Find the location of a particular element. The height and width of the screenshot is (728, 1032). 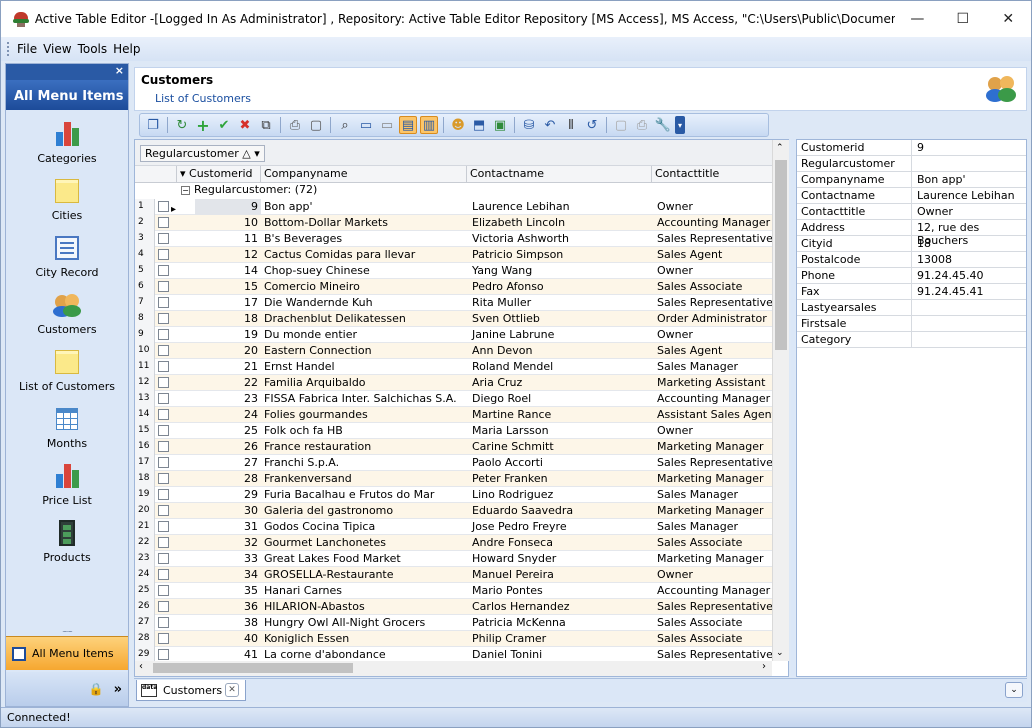

cell-customerid: 36 is located at coordinates (228, 607).